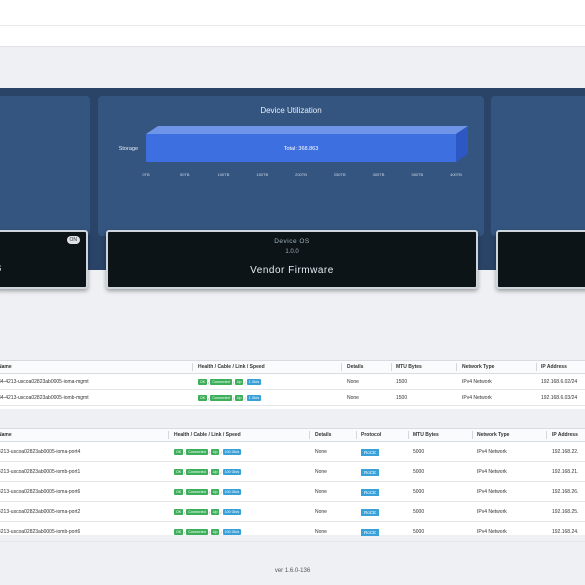  What do you see at coordinates (94, 382) in the screenshot?
I see `port-name: 34-4213-uscoa02823ab0005-ioma-mgmt` at bounding box center [94, 382].